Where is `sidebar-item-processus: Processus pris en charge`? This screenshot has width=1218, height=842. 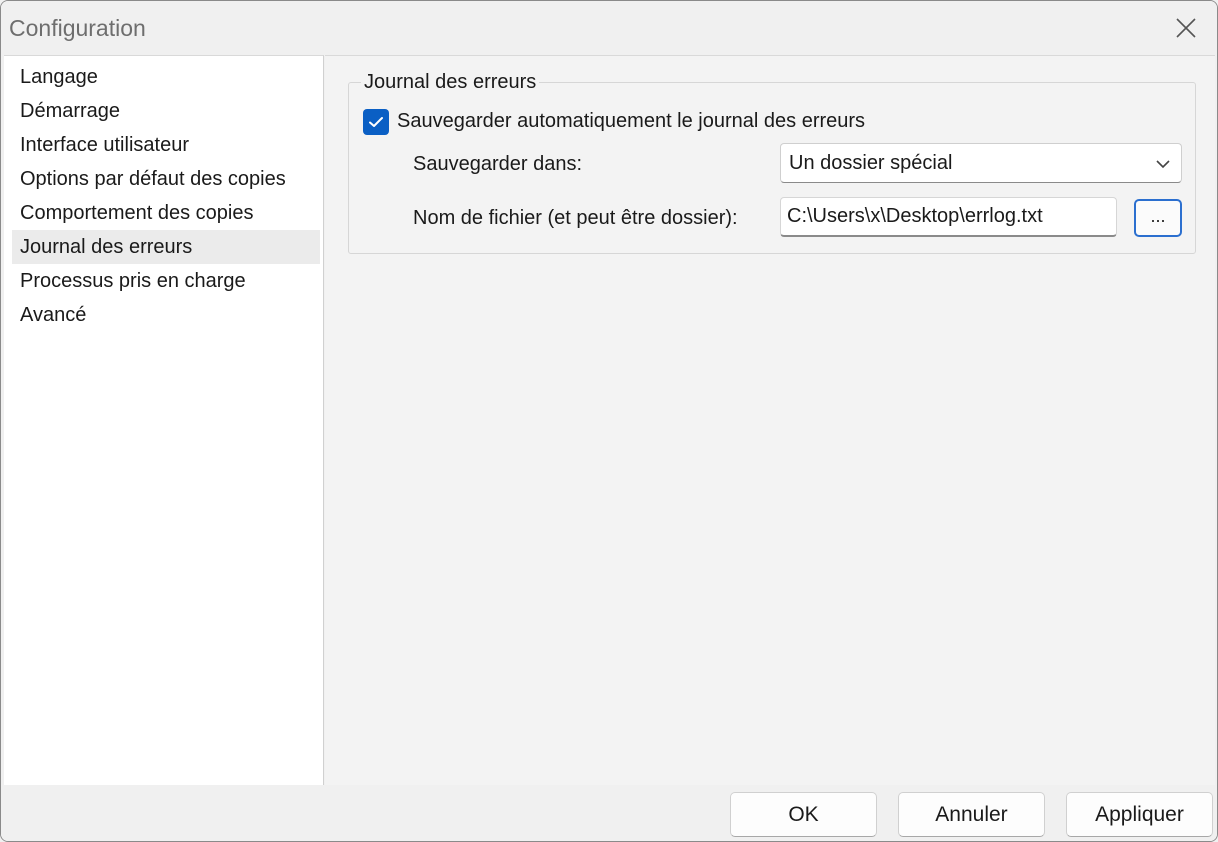 sidebar-item-processus: Processus pris en charge is located at coordinates (166, 281).